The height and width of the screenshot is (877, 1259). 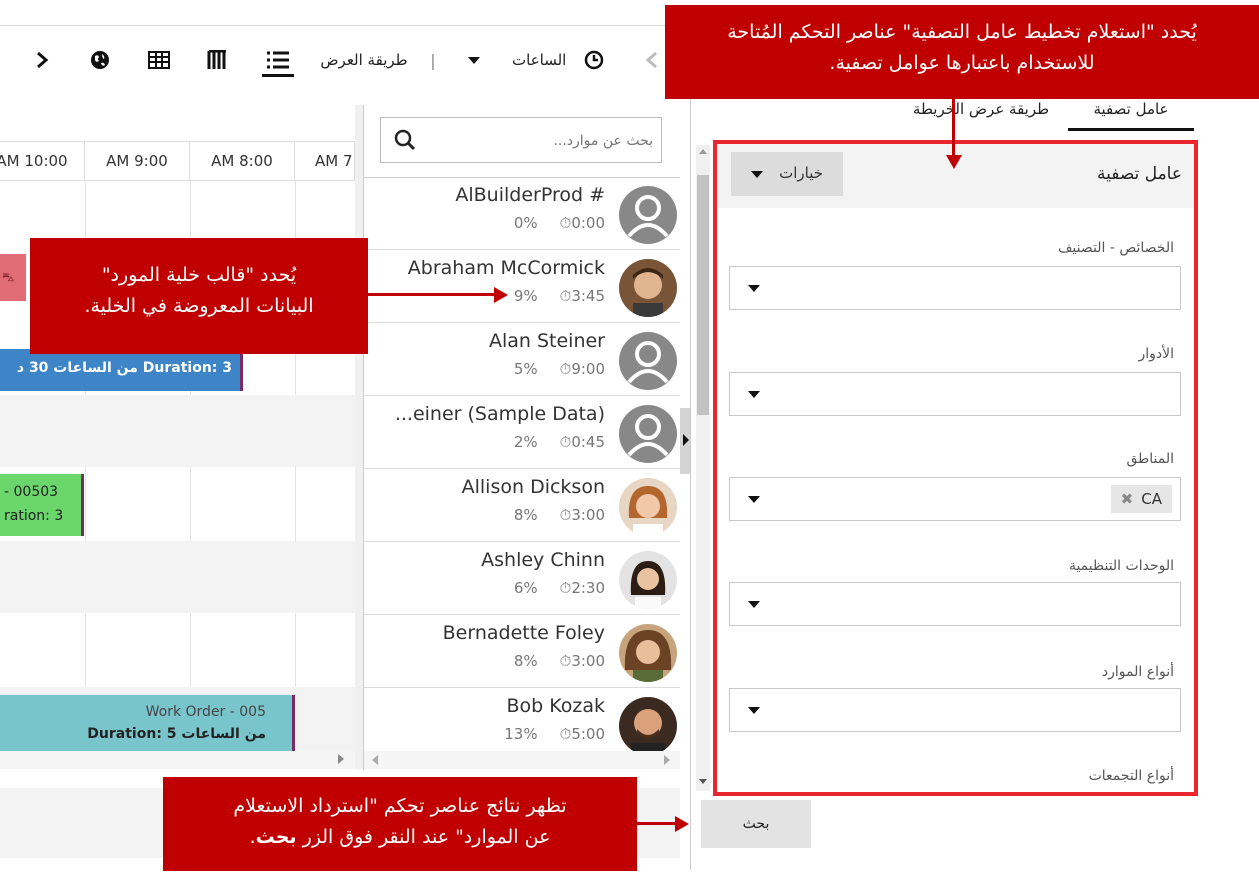 I want to click on booking-duration: ration: 3, so click(x=34, y=516).